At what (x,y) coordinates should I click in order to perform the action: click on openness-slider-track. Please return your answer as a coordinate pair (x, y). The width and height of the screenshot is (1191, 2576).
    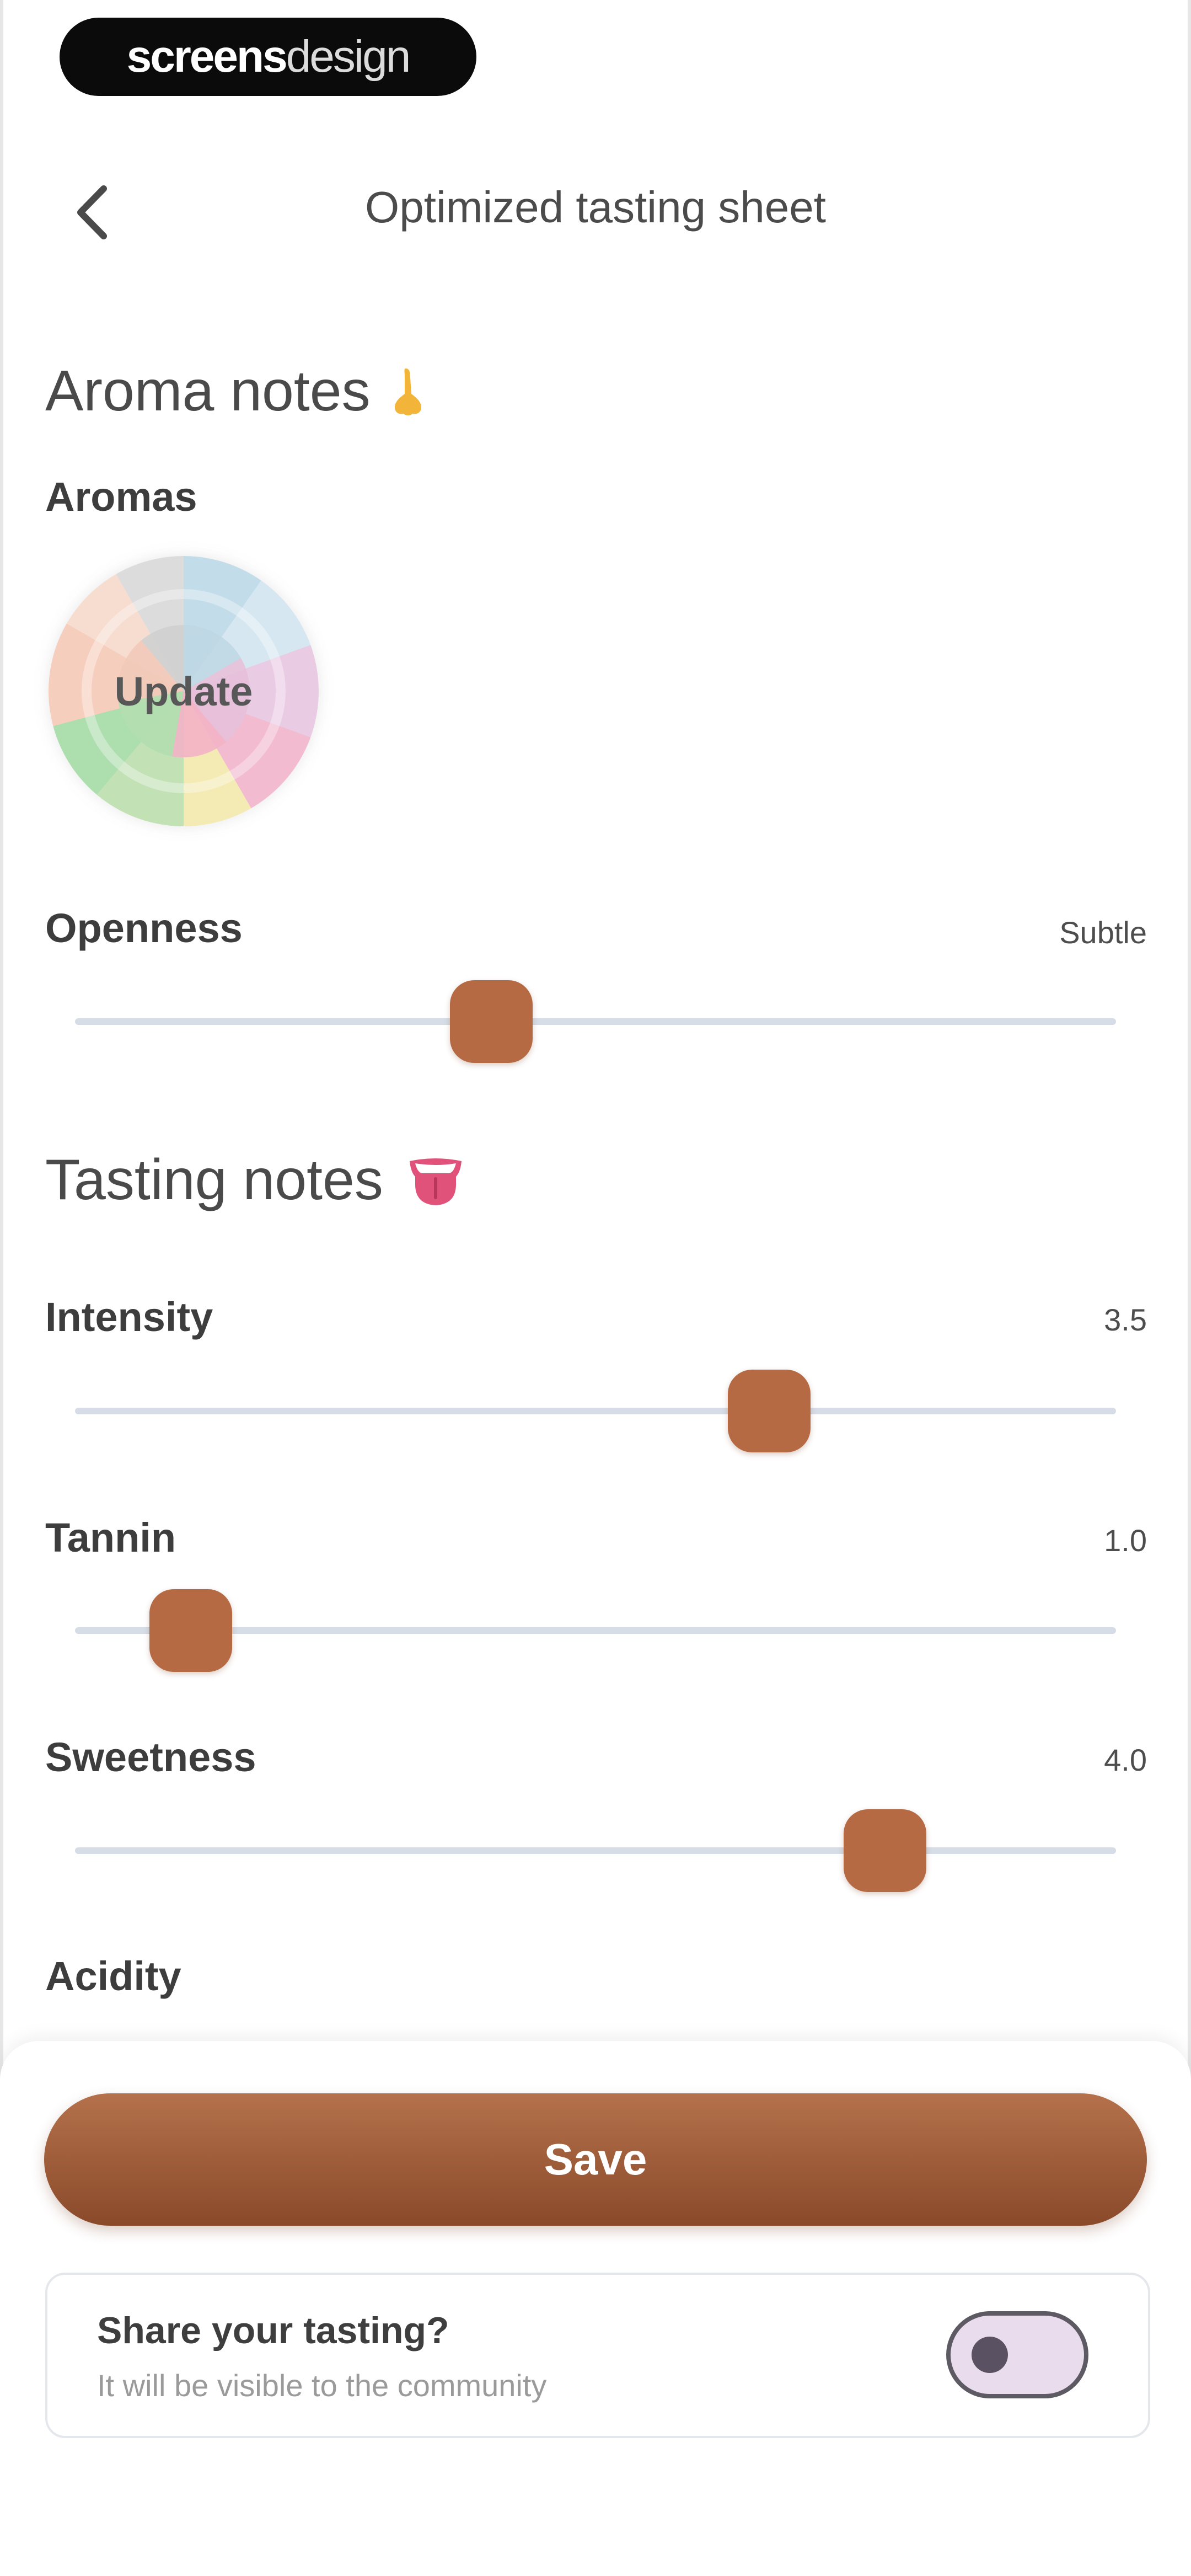
    Looking at the image, I should click on (595, 1021).